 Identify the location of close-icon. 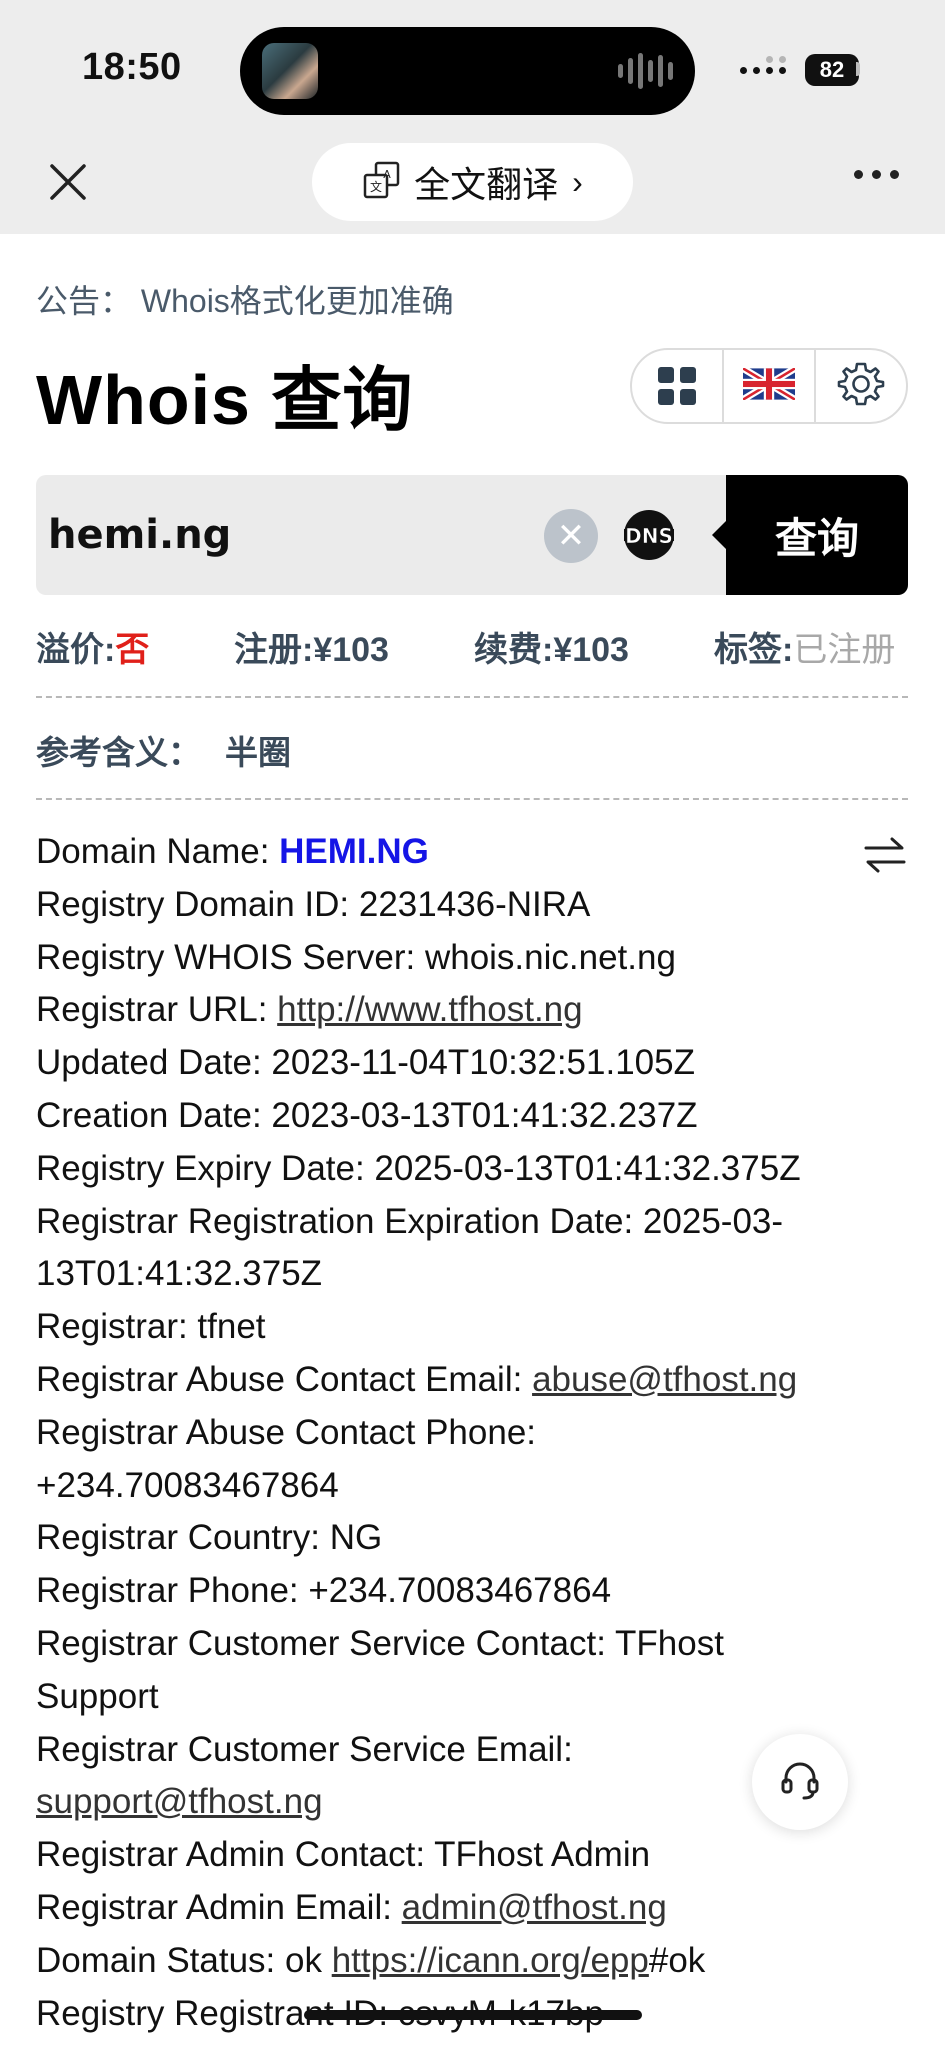
(68, 182).